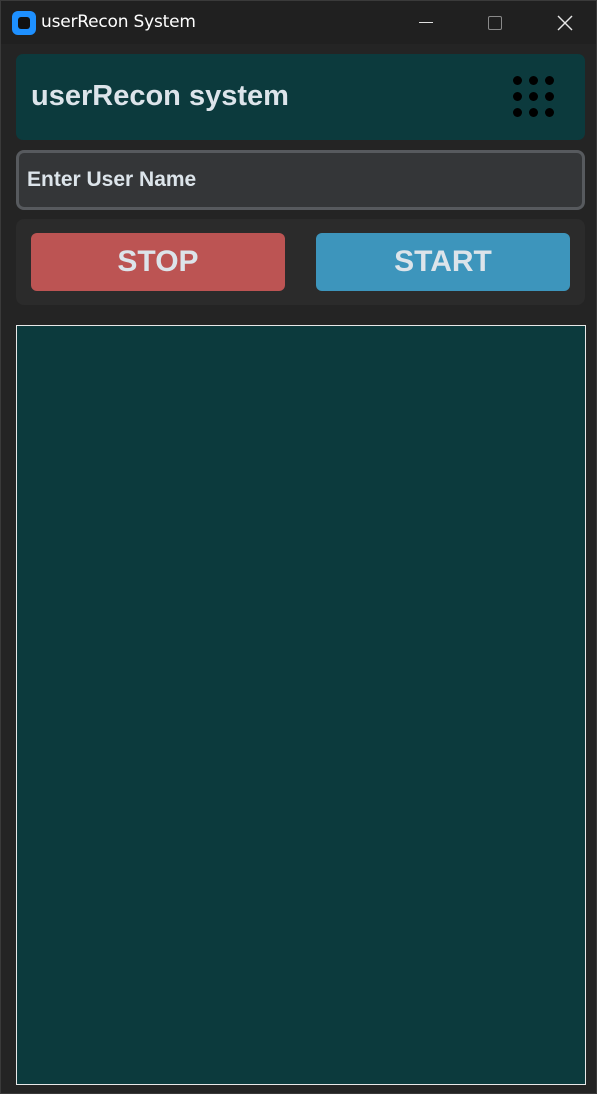  Describe the element at coordinates (300, 180) in the screenshot. I see `username-input` at that location.